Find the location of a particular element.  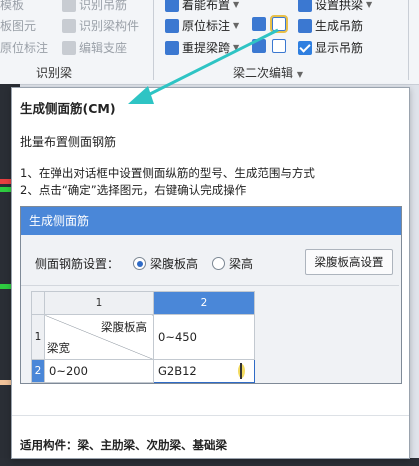

ribbon-item-label: 识别吊筋 is located at coordinates (103, 6).